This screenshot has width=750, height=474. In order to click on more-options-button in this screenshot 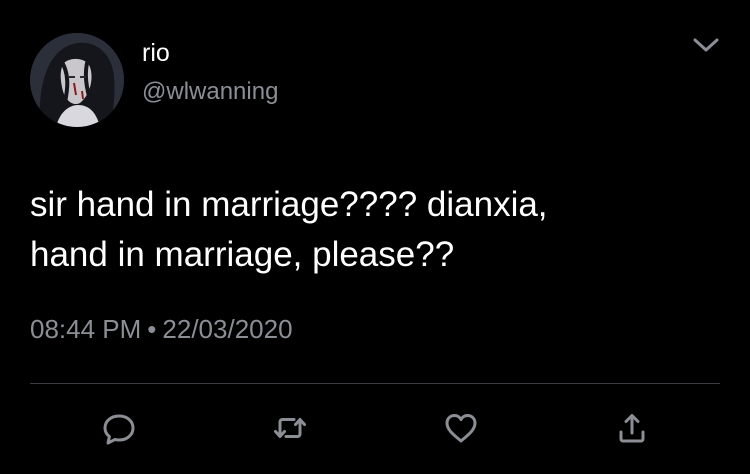, I will do `click(706, 45)`.